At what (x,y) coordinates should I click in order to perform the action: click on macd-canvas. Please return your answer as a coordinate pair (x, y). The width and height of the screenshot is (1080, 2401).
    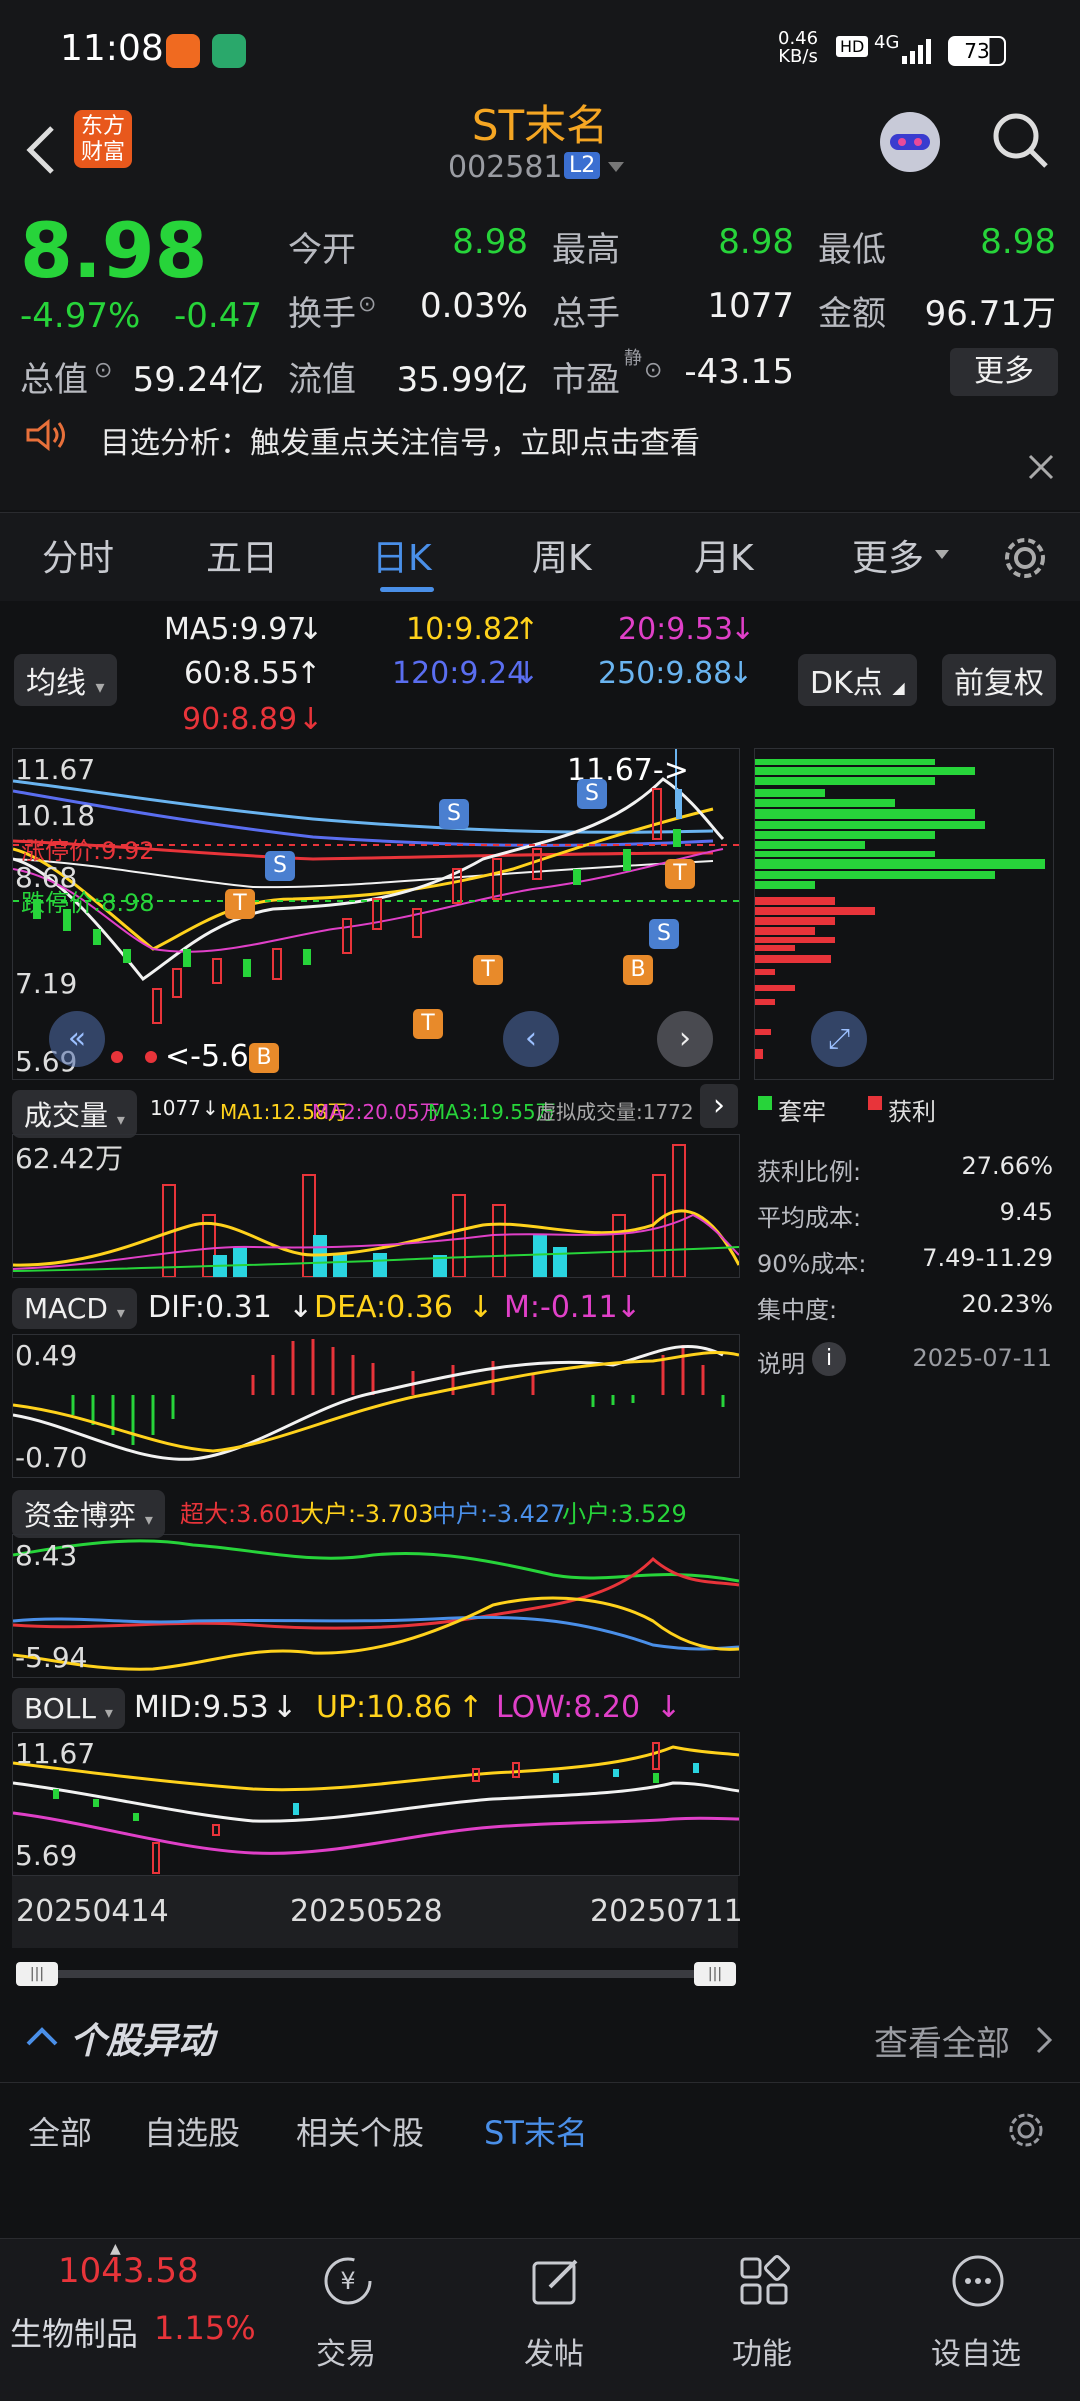
    Looking at the image, I should click on (376, 1400).